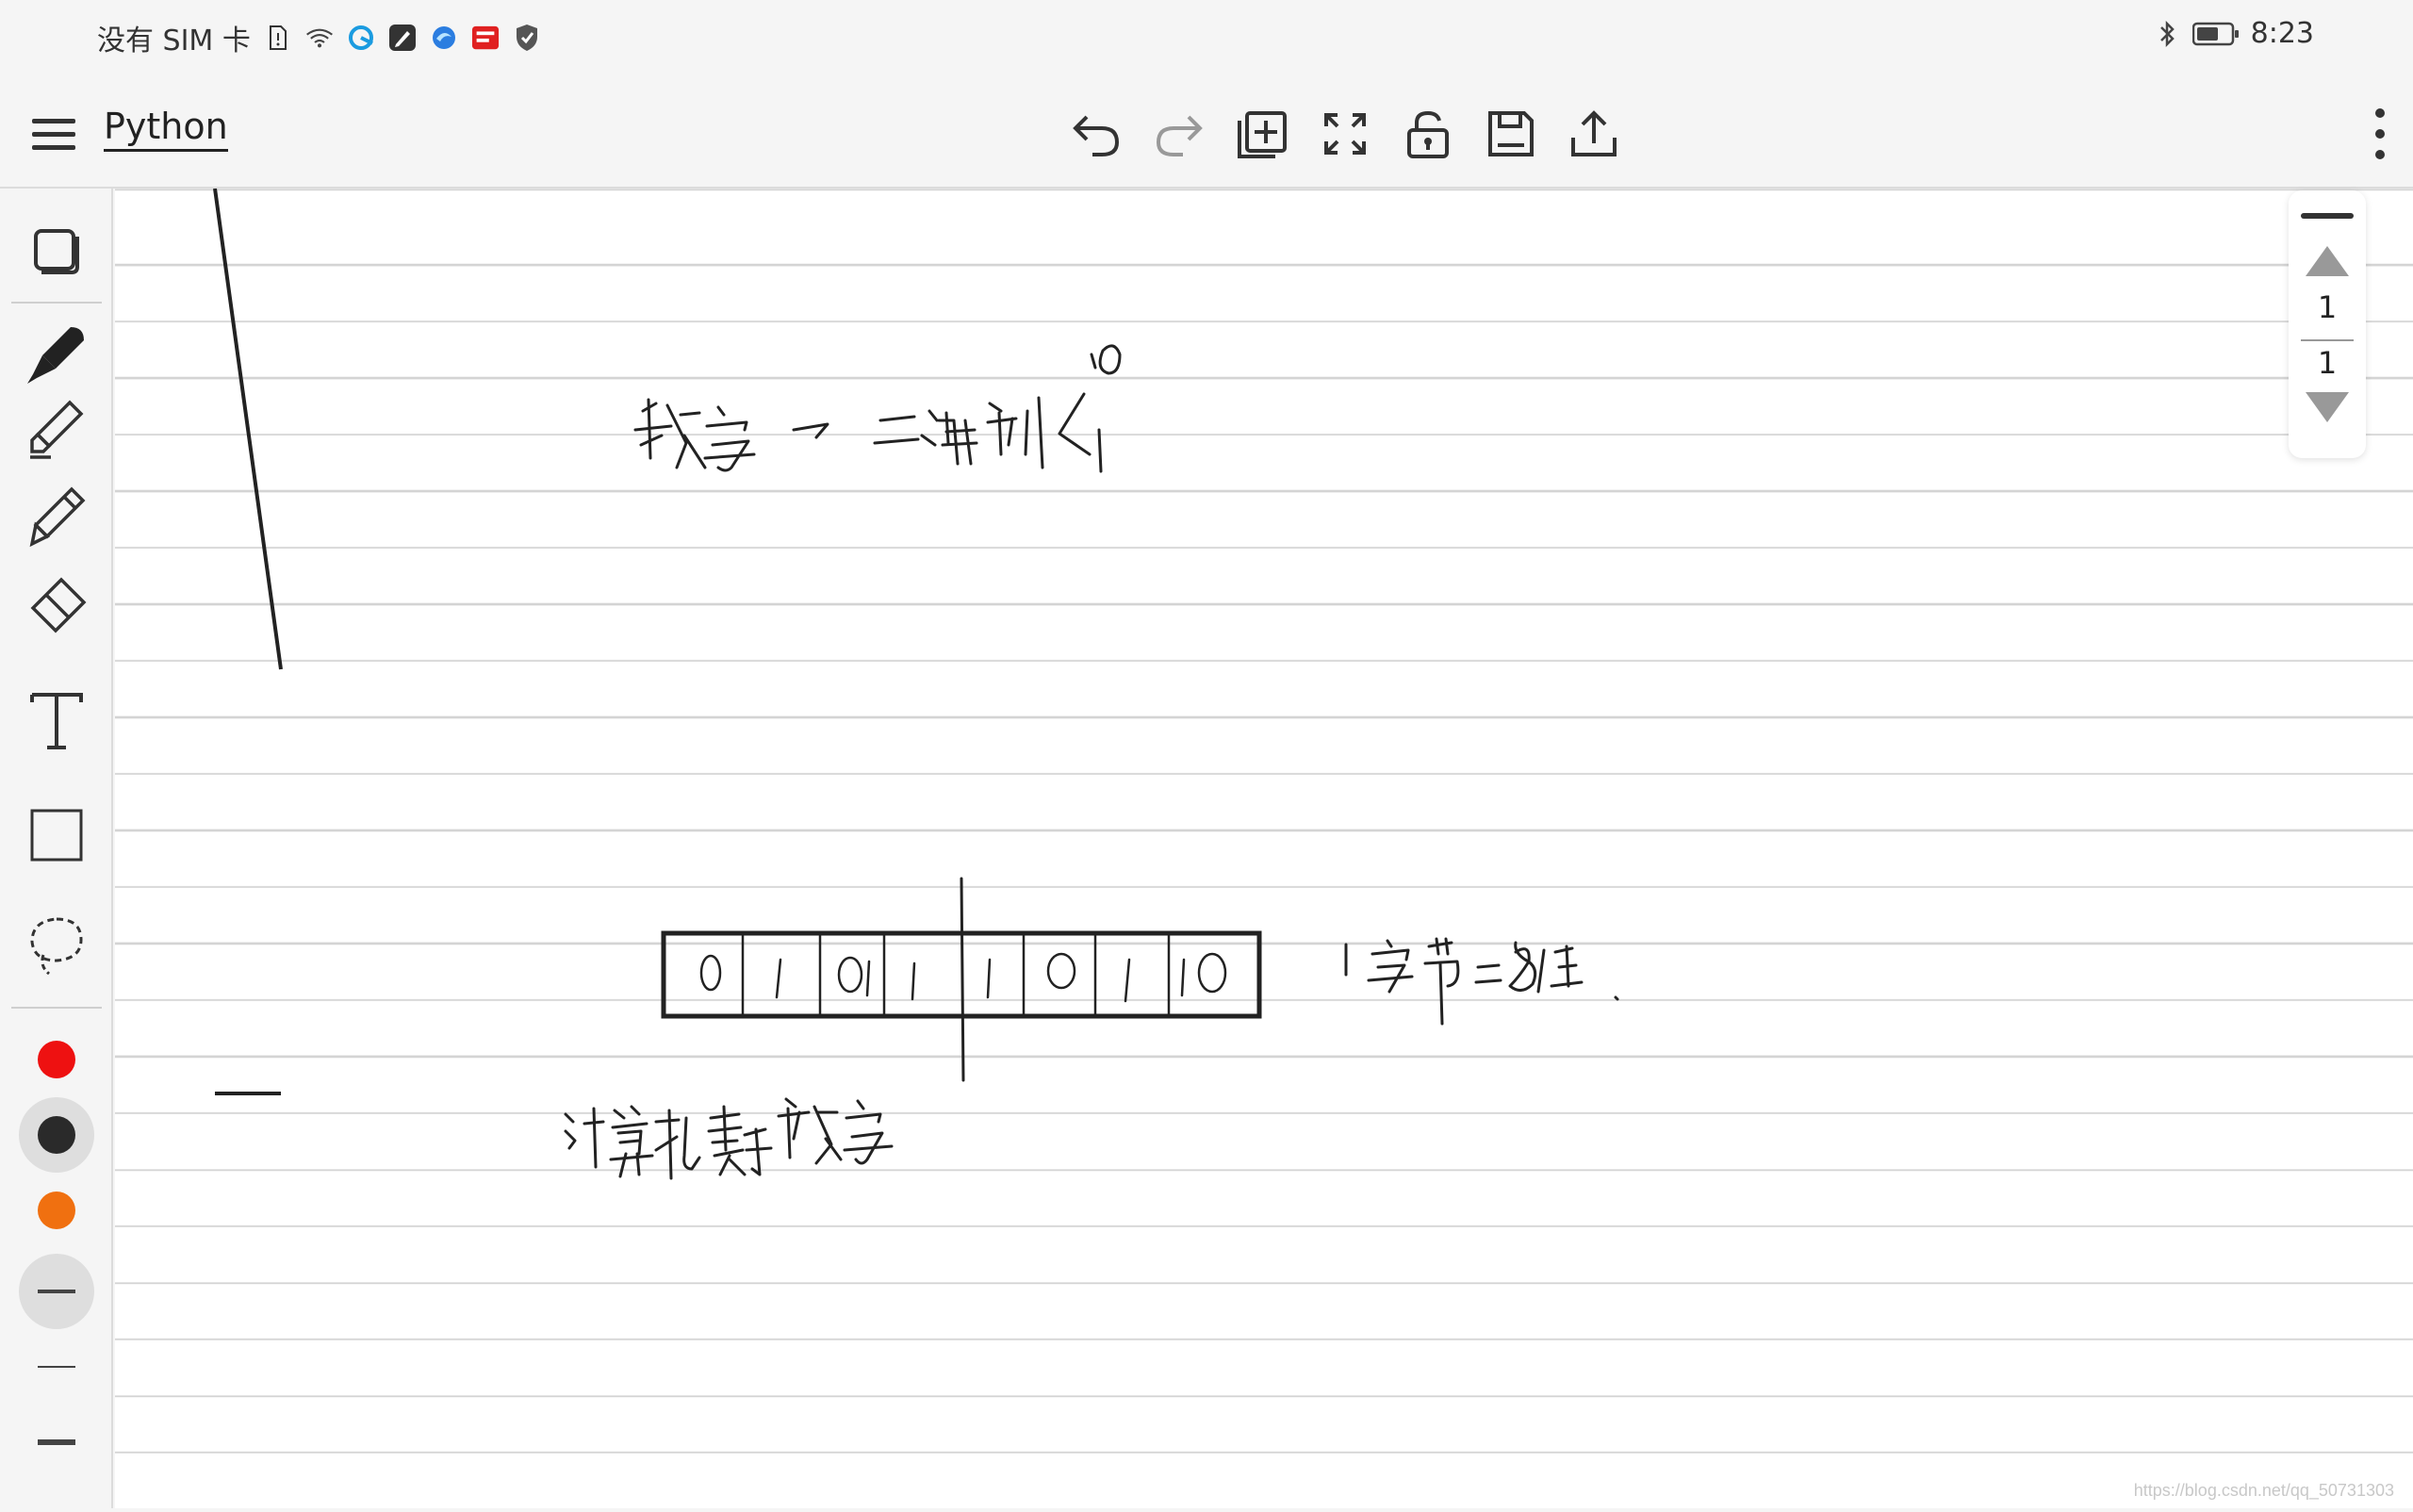 The width and height of the screenshot is (2413, 1512). I want to click on sim-icon, so click(278, 38).